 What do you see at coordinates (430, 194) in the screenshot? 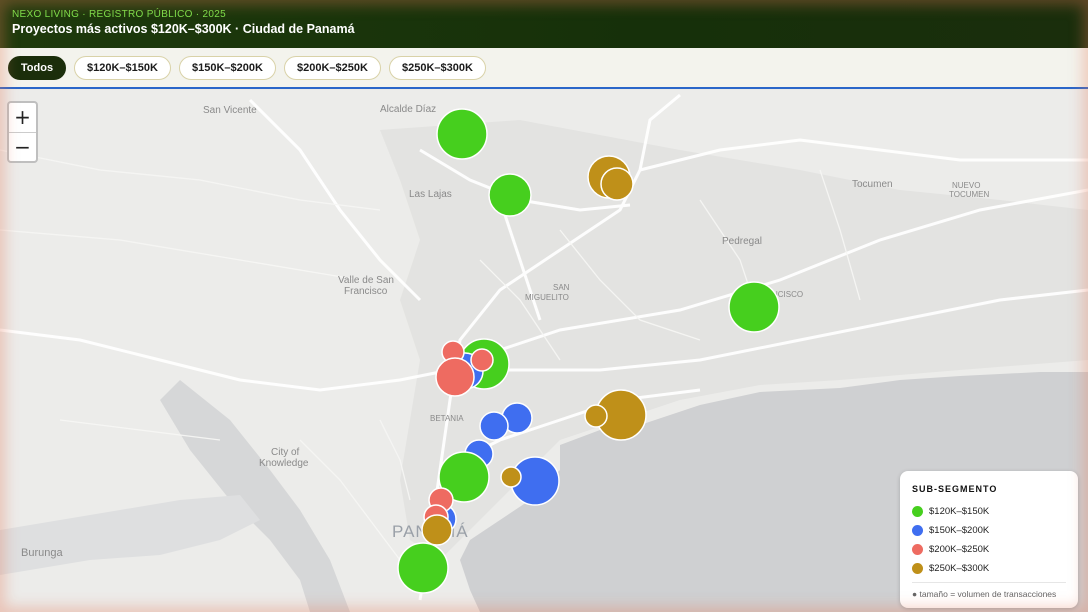
I see `label-las-lajas: Las Lajas` at bounding box center [430, 194].